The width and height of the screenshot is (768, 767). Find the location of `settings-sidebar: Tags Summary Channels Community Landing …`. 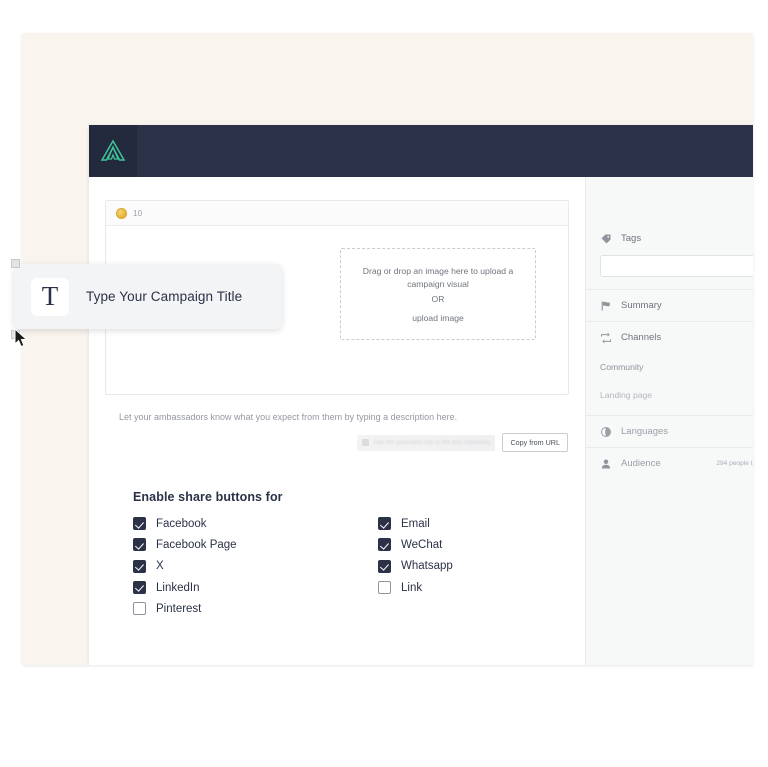

settings-sidebar: Tags Summary Channels Community Landing … is located at coordinates (669, 421).